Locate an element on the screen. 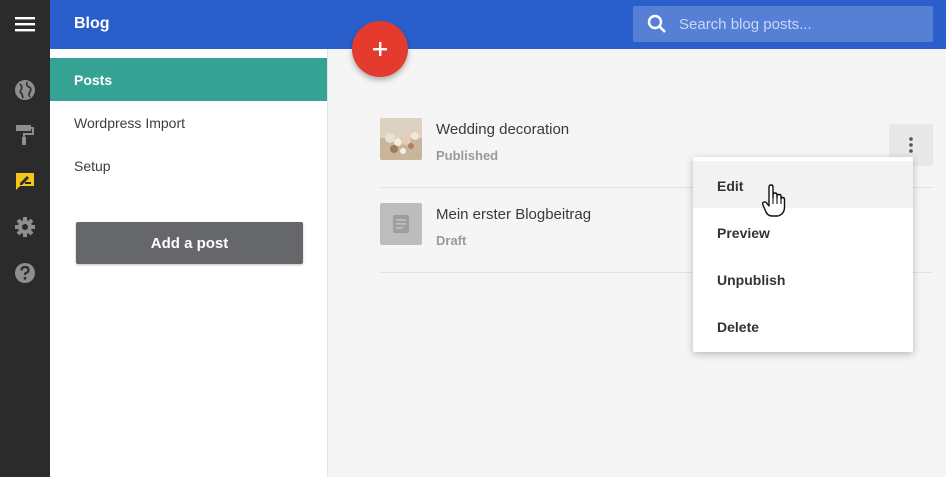 Image resolution: width=946 pixels, height=477 pixels. menu-item-preview: Preview is located at coordinates (803, 231).